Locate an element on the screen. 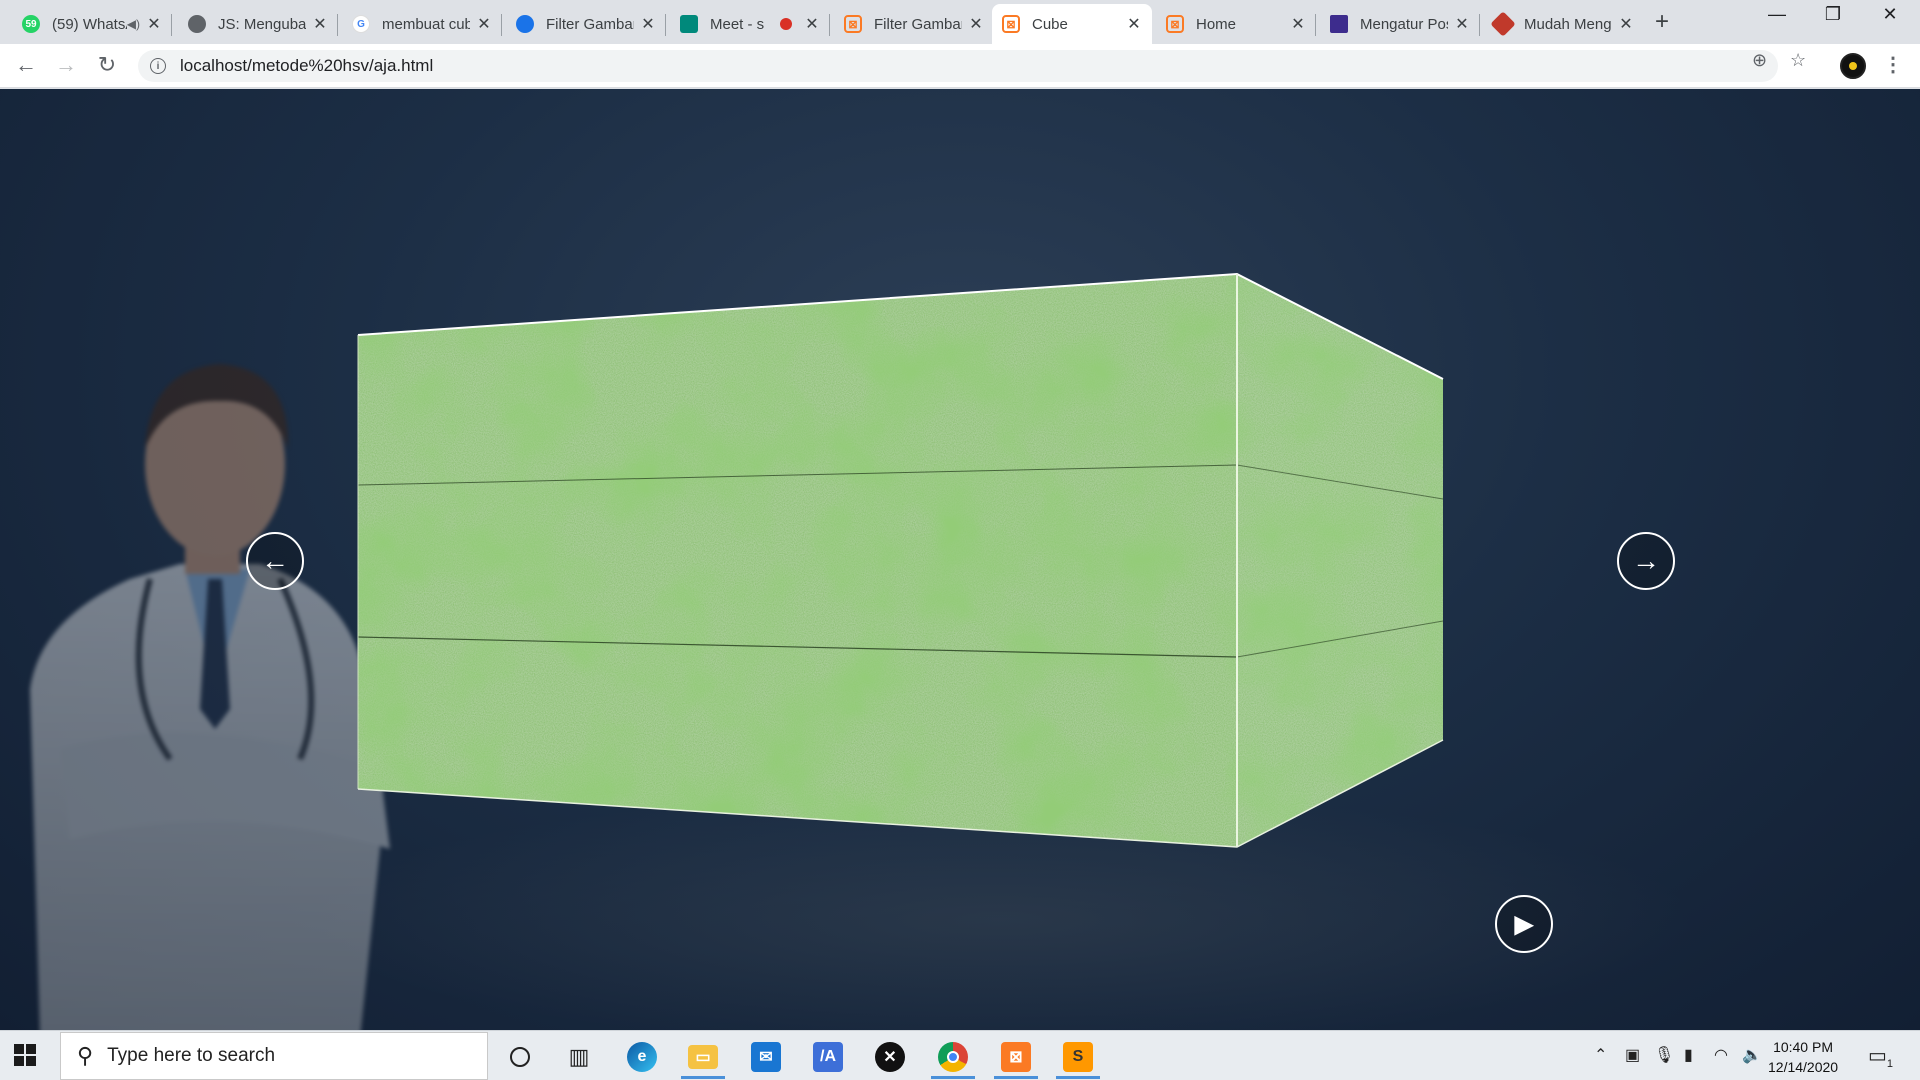  wifi-icon: ◠ is located at coordinates (1721, 1055).